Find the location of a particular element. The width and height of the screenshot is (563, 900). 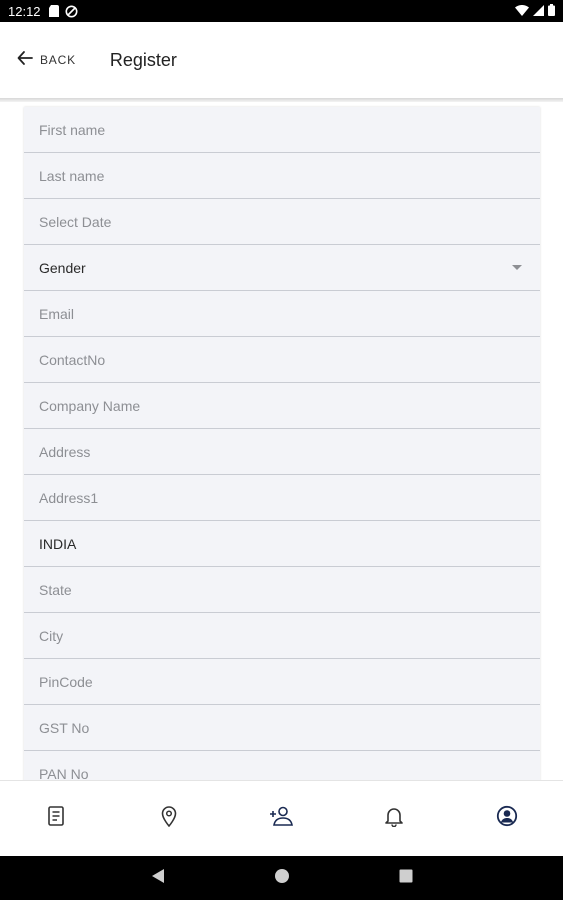

nav-register is located at coordinates (281, 819).